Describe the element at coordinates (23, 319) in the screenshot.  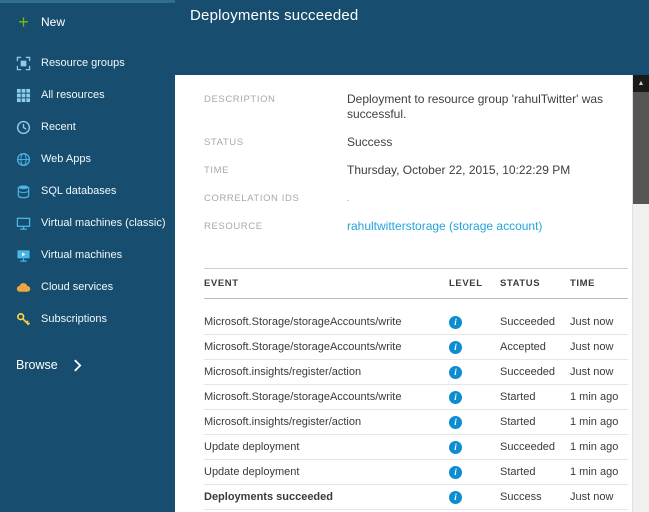
I see `subscriptions-key-icon` at that location.